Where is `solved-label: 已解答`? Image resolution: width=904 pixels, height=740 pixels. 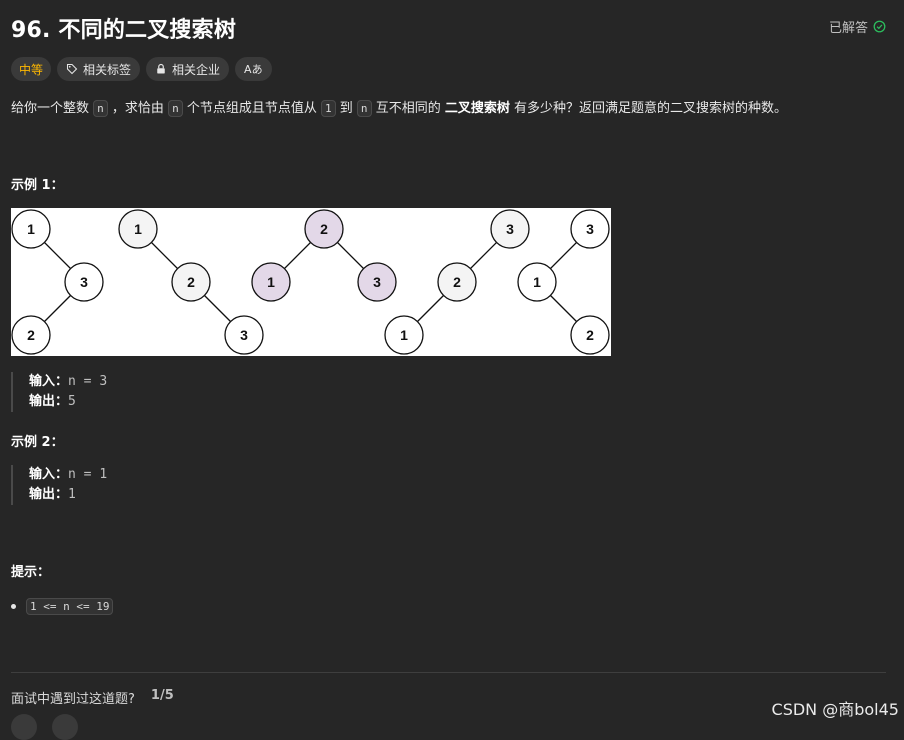
solved-label: 已解答 is located at coordinates (848, 28).